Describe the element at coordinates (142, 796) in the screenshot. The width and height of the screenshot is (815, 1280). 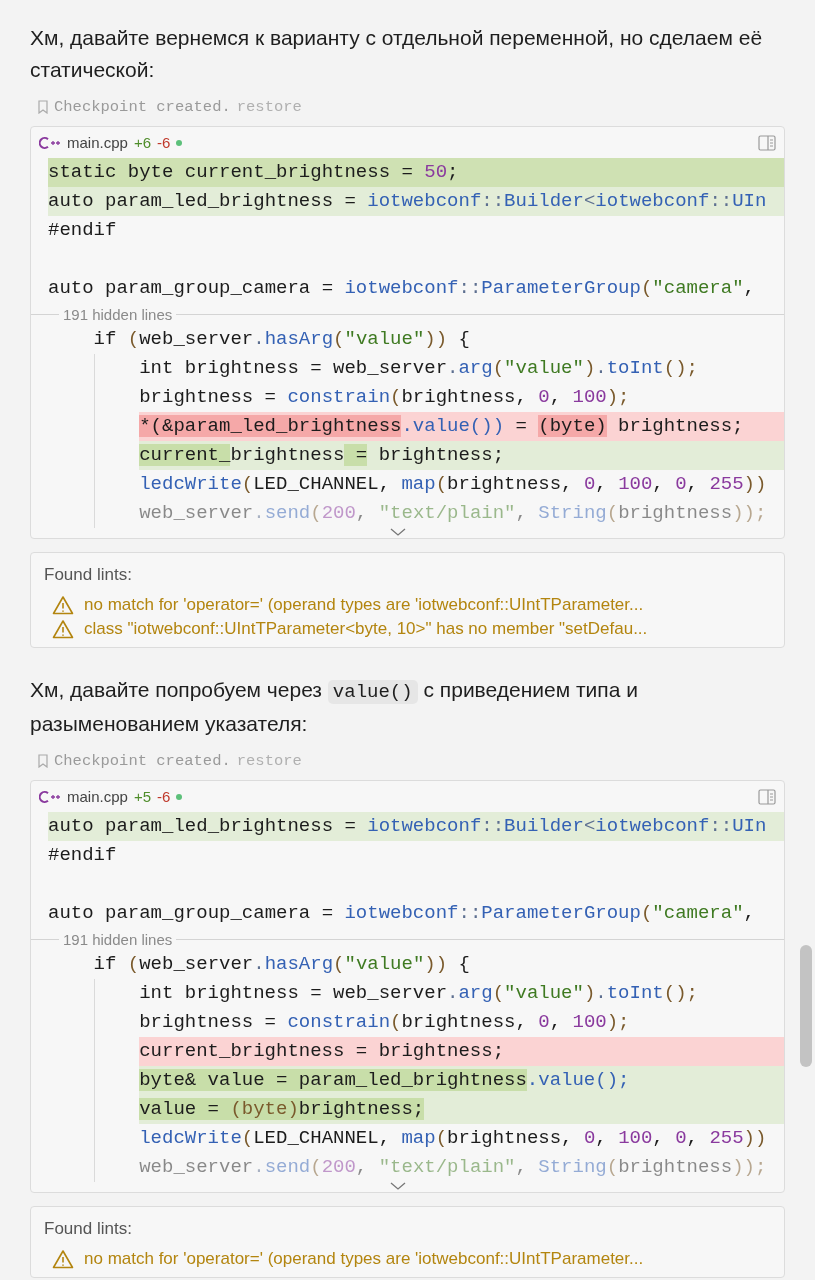
I see `added-count: +5` at that location.